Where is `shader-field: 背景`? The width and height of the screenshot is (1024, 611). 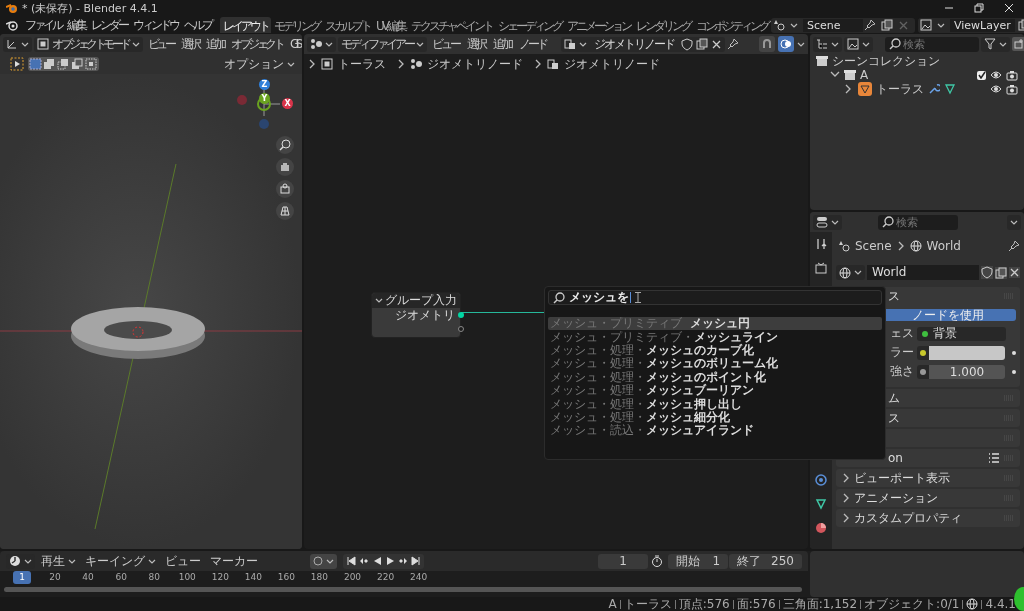 shader-field: 背景 is located at coordinates (961, 333).